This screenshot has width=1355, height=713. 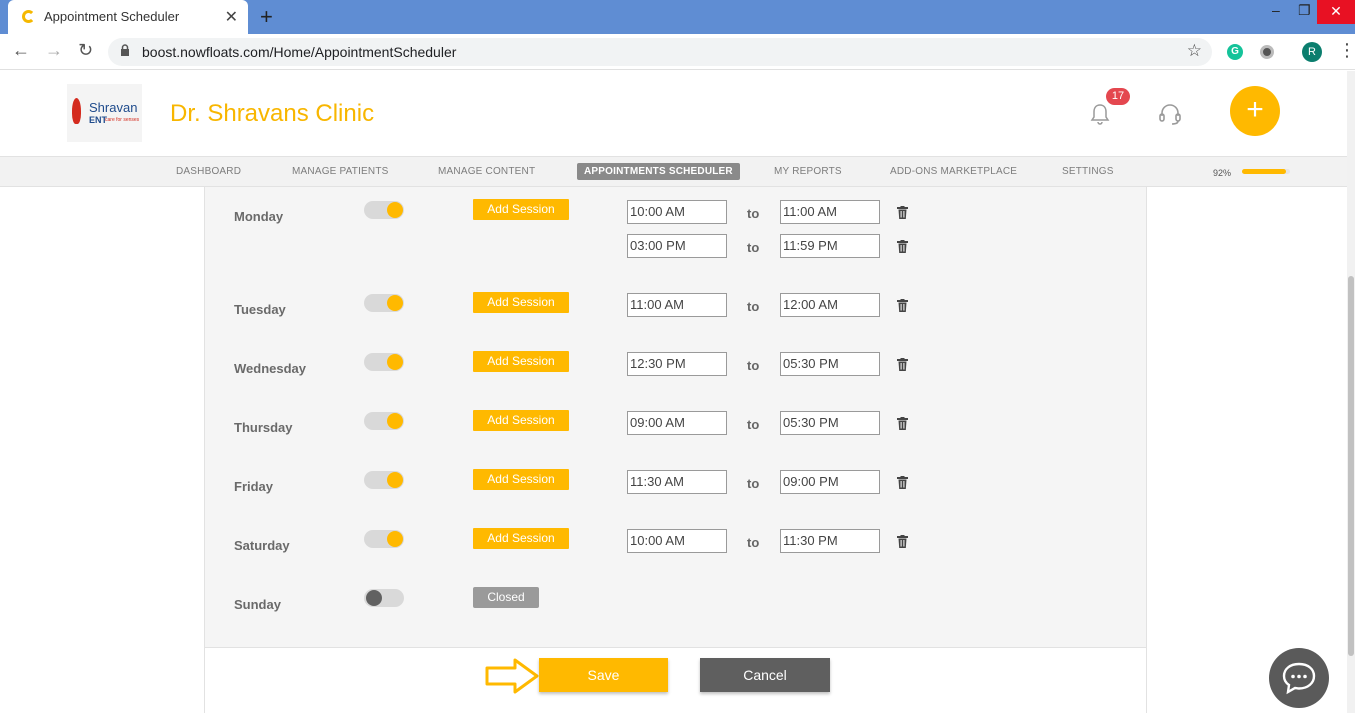 I want to click on closed-badge-sunday: Closed, so click(x=506, y=597).